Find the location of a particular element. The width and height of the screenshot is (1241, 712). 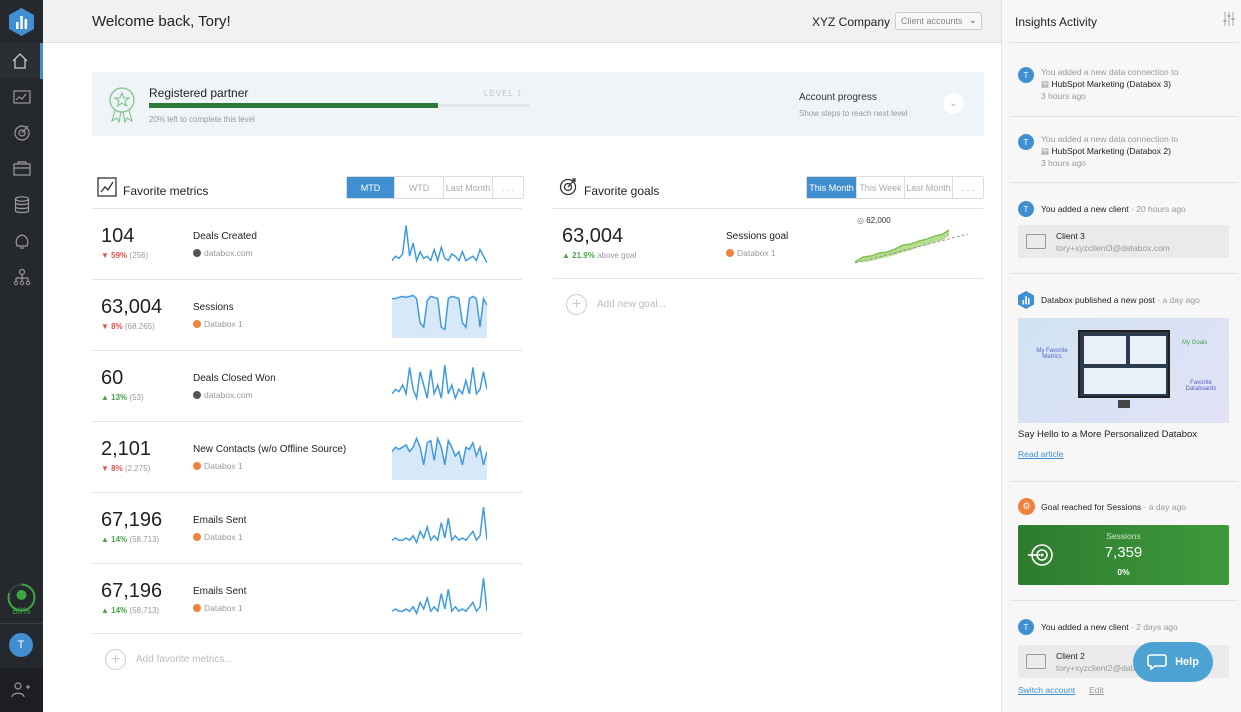

metric-change-pct: 8% is located at coordinates (117, 468).